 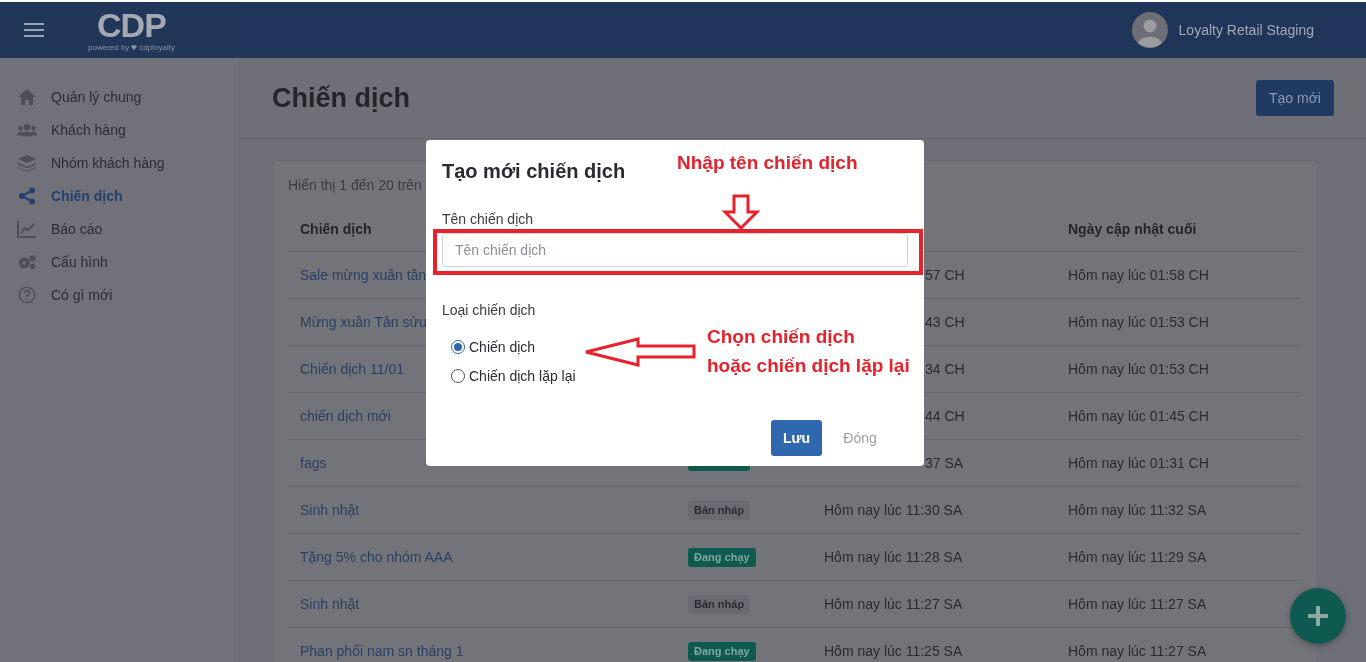 I want to click on chart-icon, so click(x=27, y=228).